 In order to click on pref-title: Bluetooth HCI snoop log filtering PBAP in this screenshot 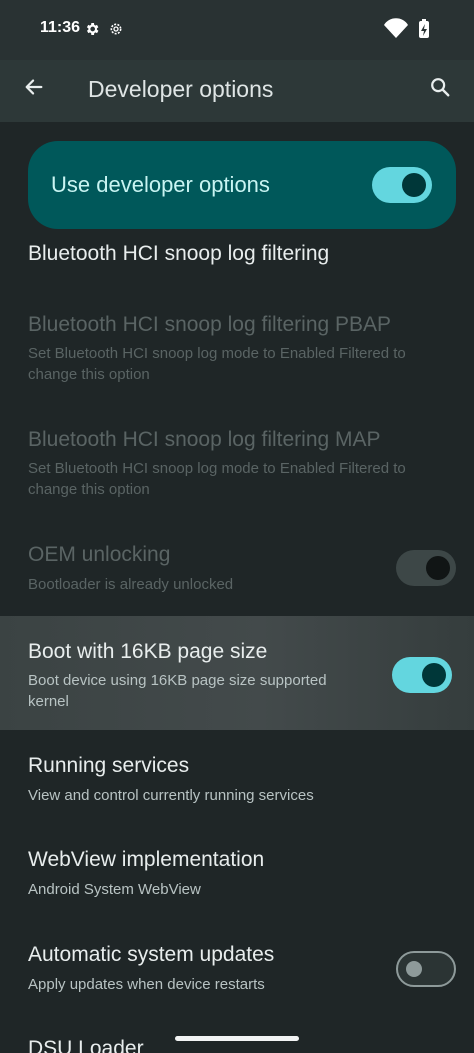, I will do `click(210, 324)`.